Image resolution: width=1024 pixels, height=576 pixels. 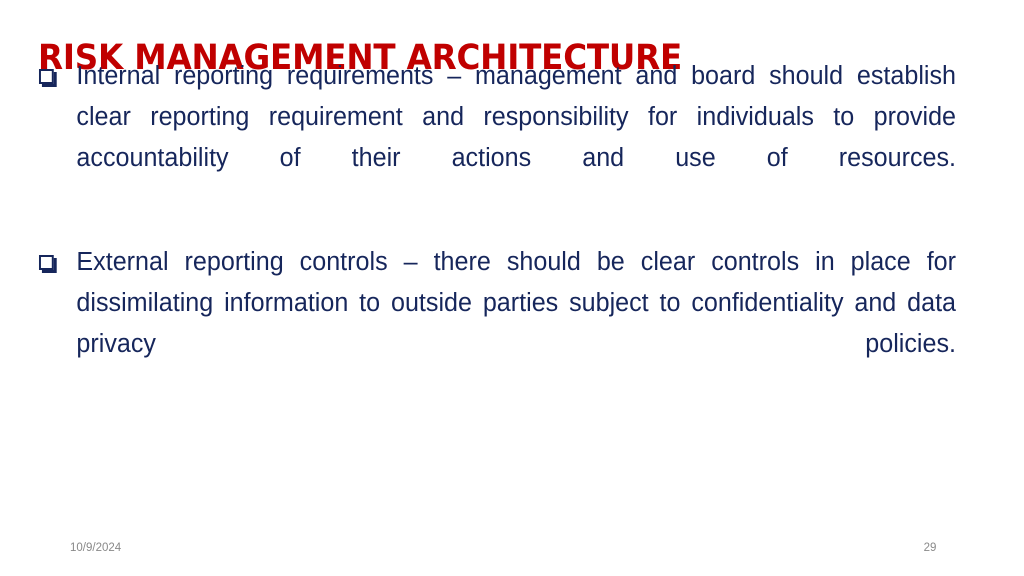 What do you see at coordinates (930, 548) in the screenshot?
I see `slide-number: 29` at bounding box center [930, 548].